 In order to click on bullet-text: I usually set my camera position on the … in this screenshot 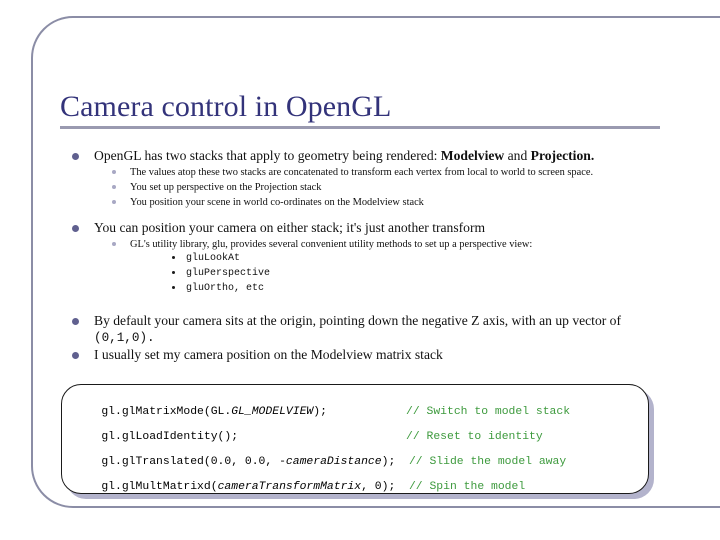, I will do `click(268, 354)`.